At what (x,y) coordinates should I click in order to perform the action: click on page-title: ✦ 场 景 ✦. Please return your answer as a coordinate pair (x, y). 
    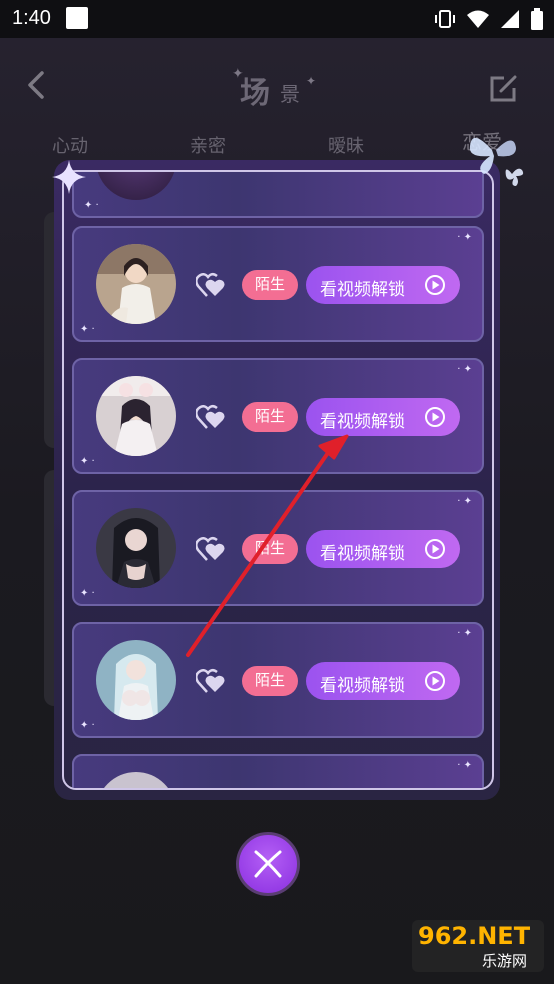
    Looking at the image, I should click on (278, 88).